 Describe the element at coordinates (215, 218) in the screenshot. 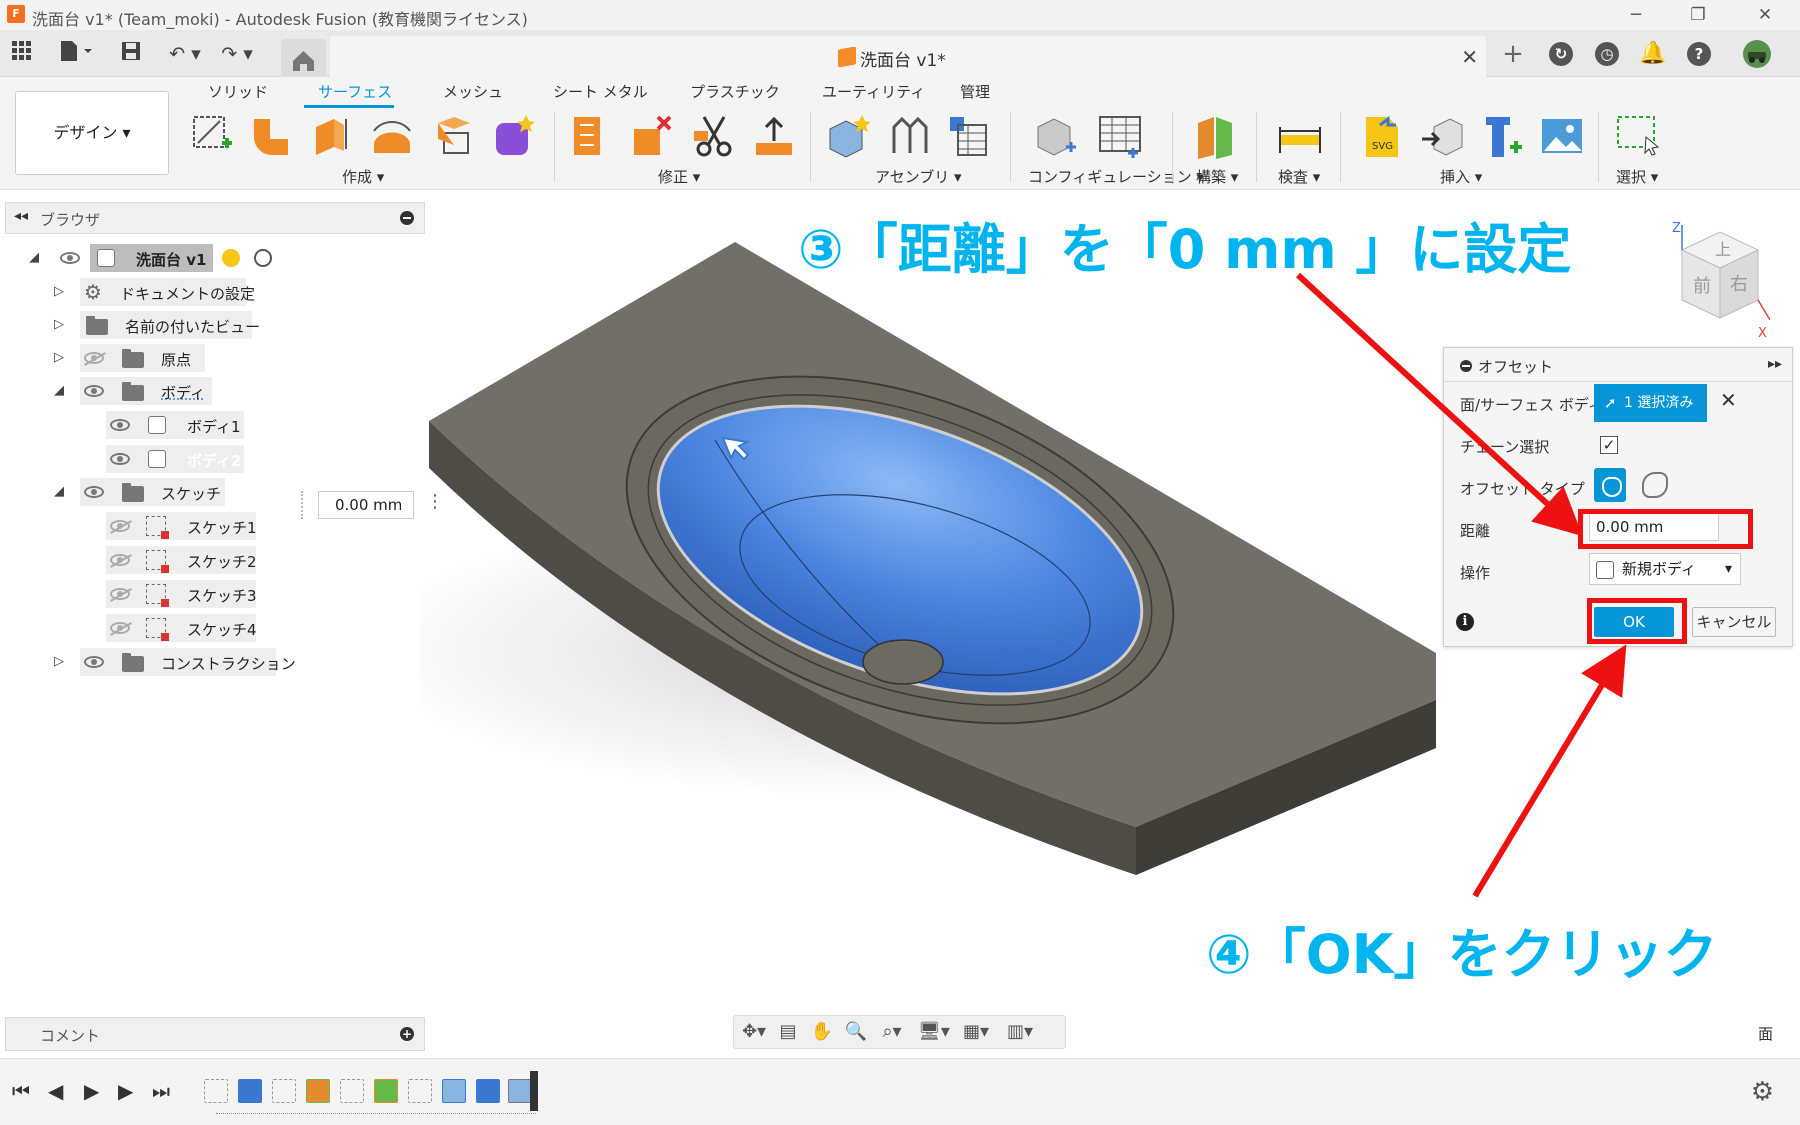

I see `browser-header: ◂◂ ブラウザ` at that location.